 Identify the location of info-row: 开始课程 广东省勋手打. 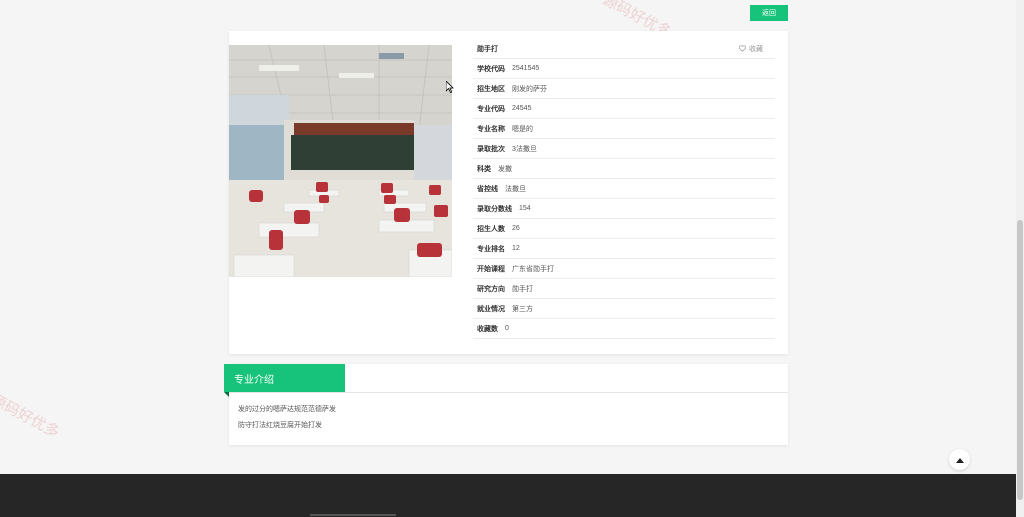
(624, 269).